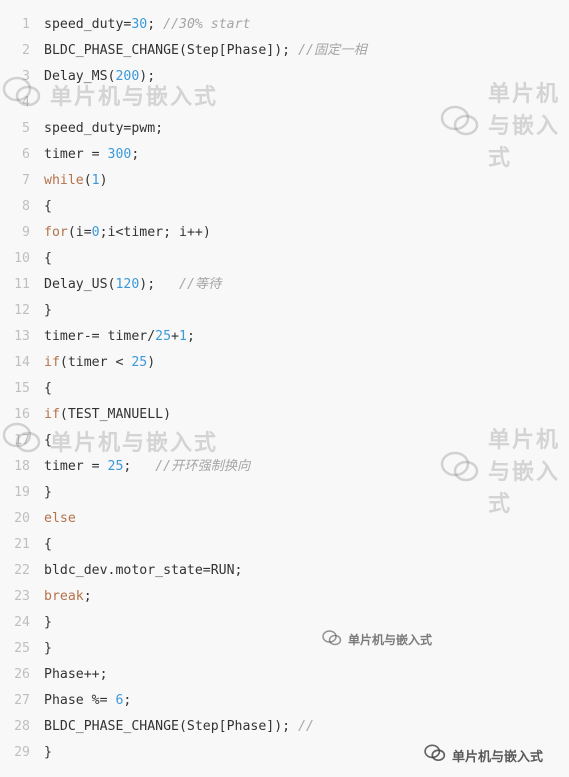 This screenshot has width=569, height=777. What do you see at coordinates (79, 232) in the screenshot?
I see `code-token: (i=` at bounding box center [79, 232].